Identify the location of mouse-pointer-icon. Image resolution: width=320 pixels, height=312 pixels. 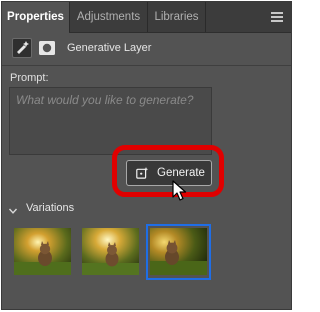
(180, 191).